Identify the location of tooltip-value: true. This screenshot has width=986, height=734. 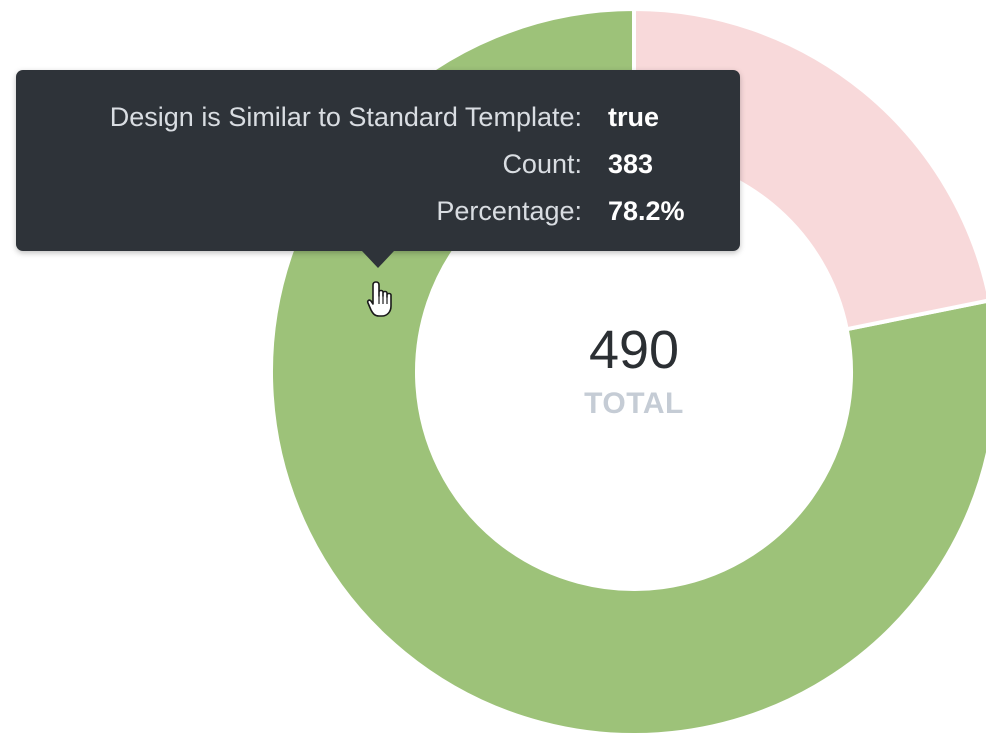
(634, 117).